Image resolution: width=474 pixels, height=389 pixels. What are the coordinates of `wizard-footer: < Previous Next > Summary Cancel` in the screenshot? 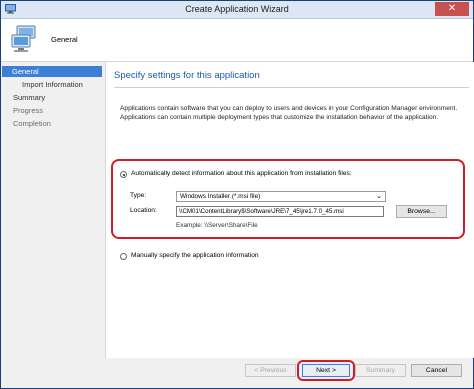 It's located at (237, 373).